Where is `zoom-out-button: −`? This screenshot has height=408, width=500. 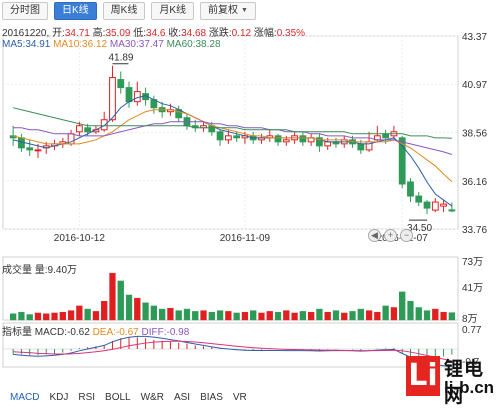 zoom-out-button: − is located at coordinates (406, 235).